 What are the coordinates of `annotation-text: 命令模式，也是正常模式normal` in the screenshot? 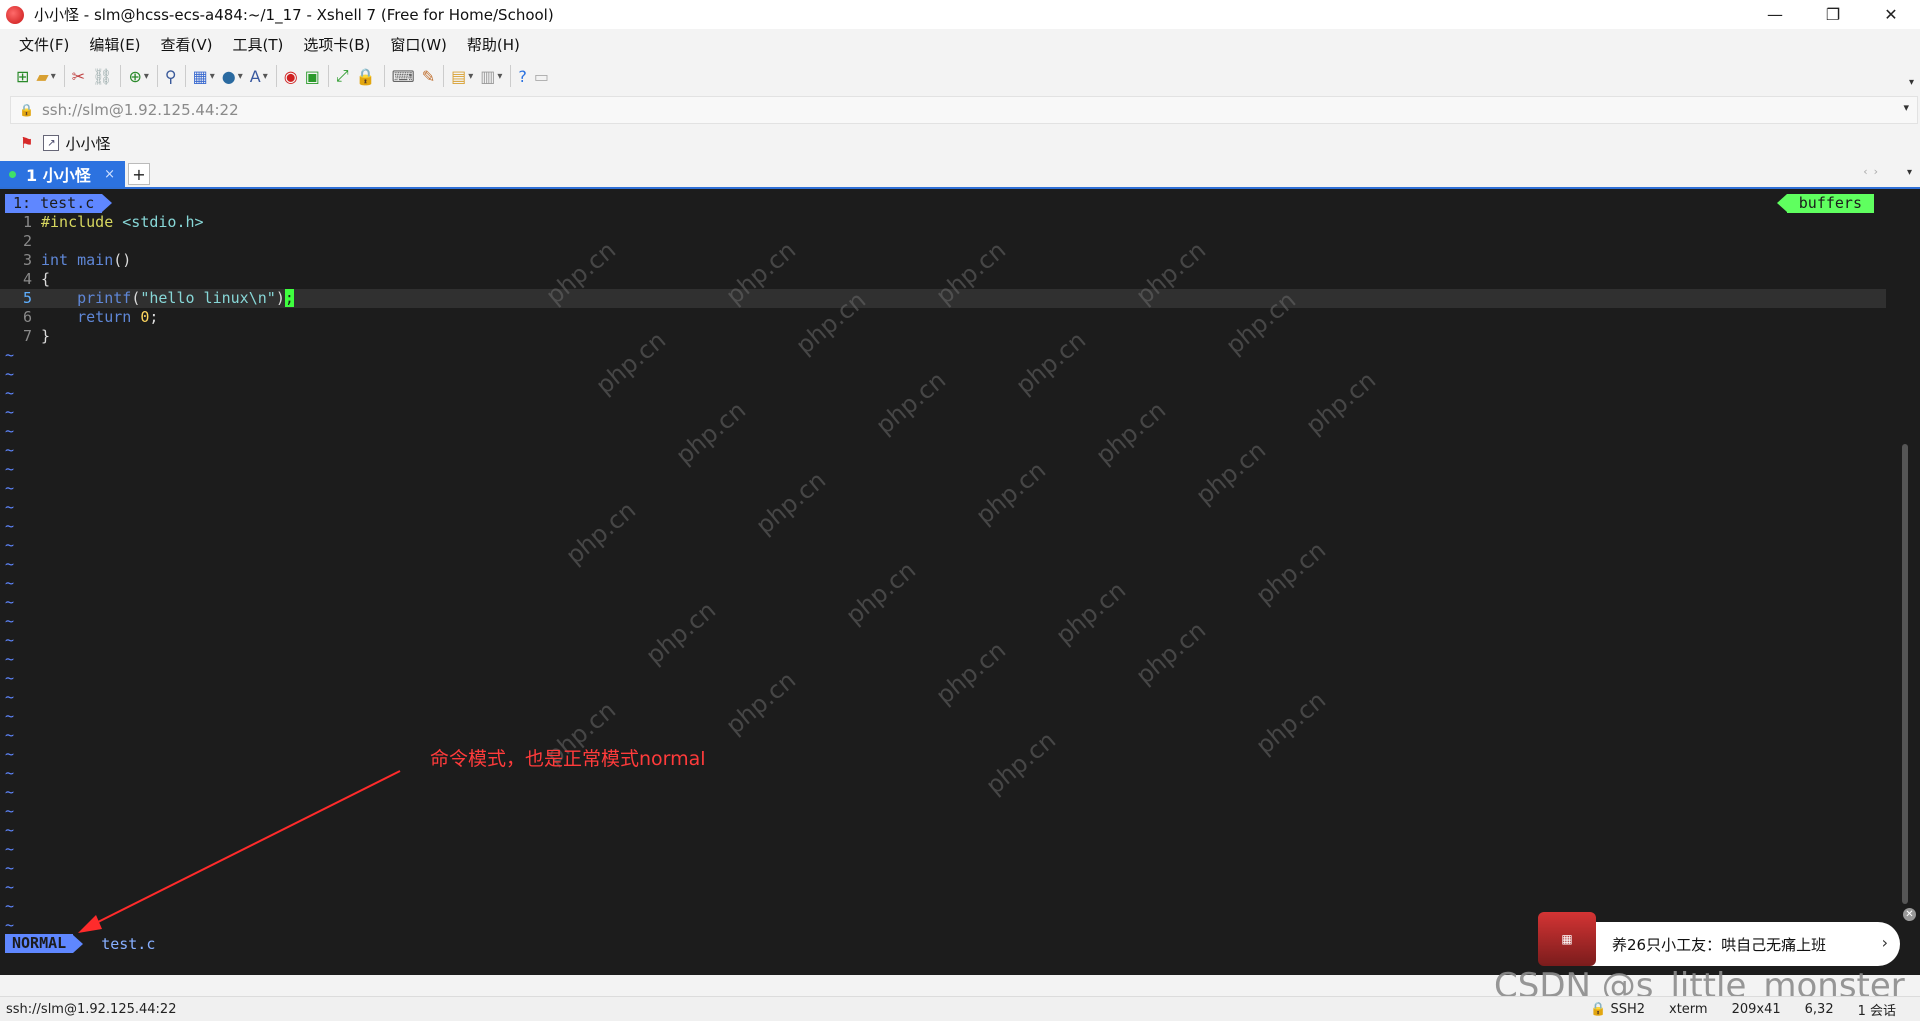 It's located at (568, 759).